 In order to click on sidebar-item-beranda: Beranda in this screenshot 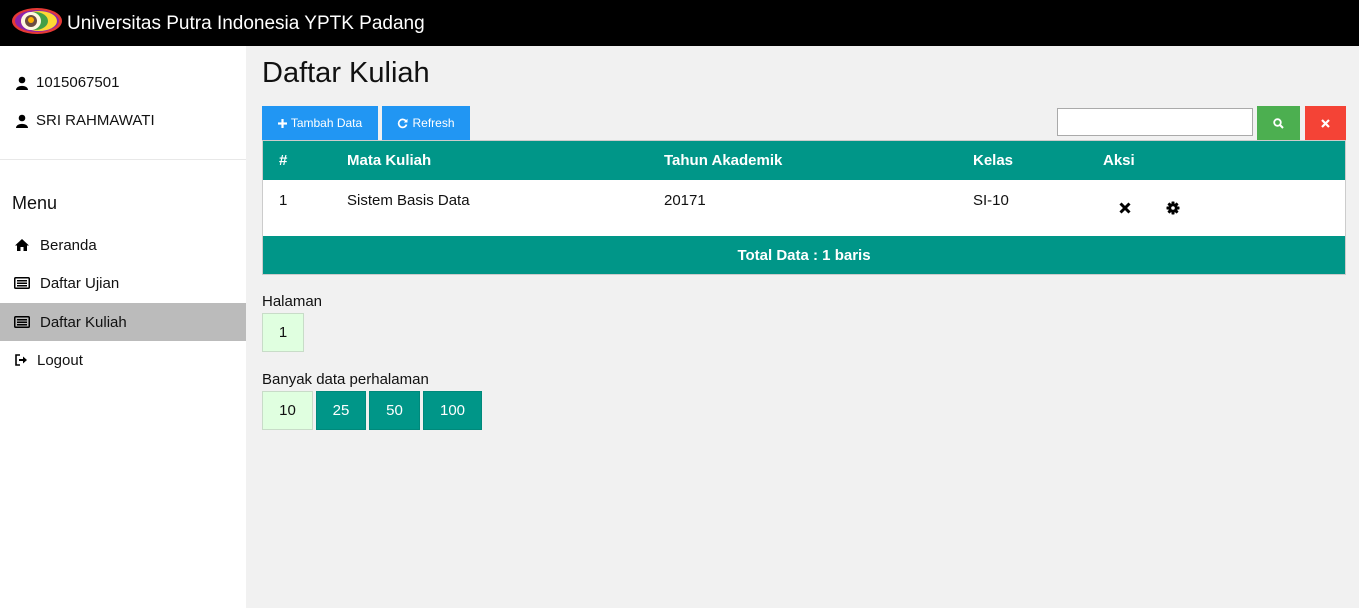, I will do `click(123, 245)`.